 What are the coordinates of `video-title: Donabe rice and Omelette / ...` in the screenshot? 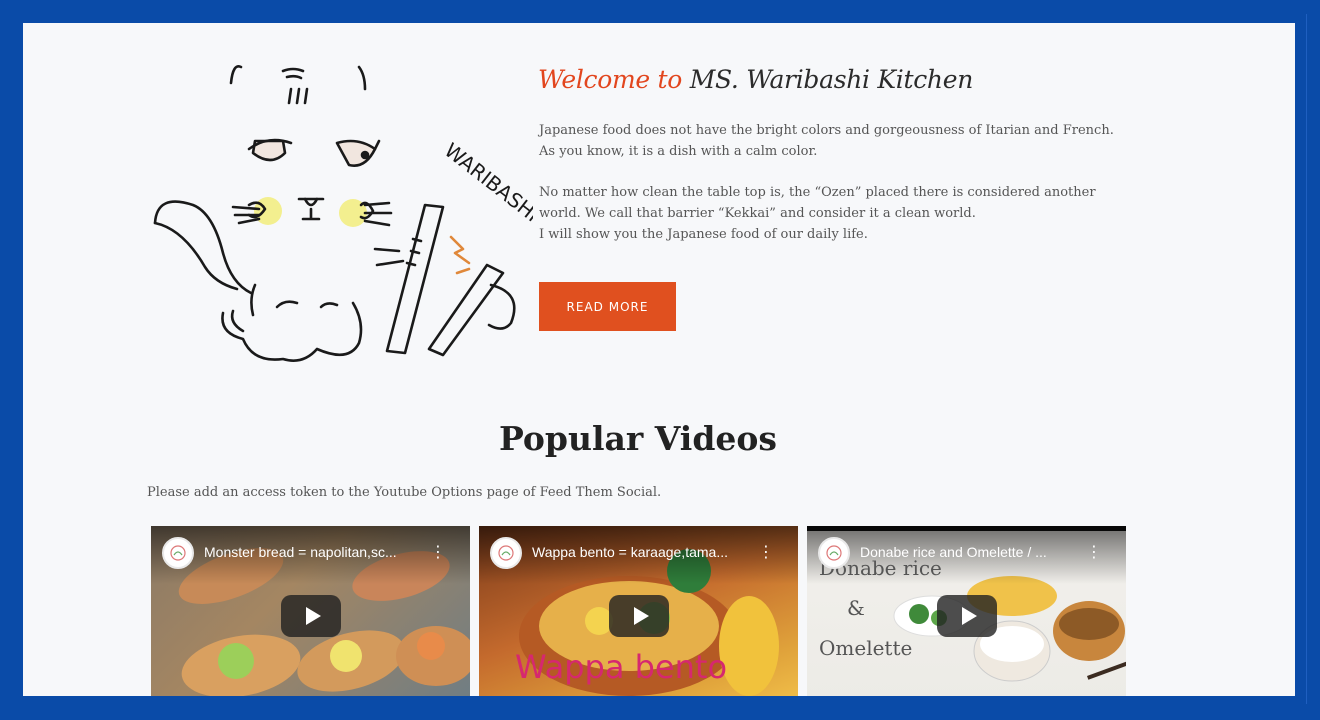 It's located at (970, 552).